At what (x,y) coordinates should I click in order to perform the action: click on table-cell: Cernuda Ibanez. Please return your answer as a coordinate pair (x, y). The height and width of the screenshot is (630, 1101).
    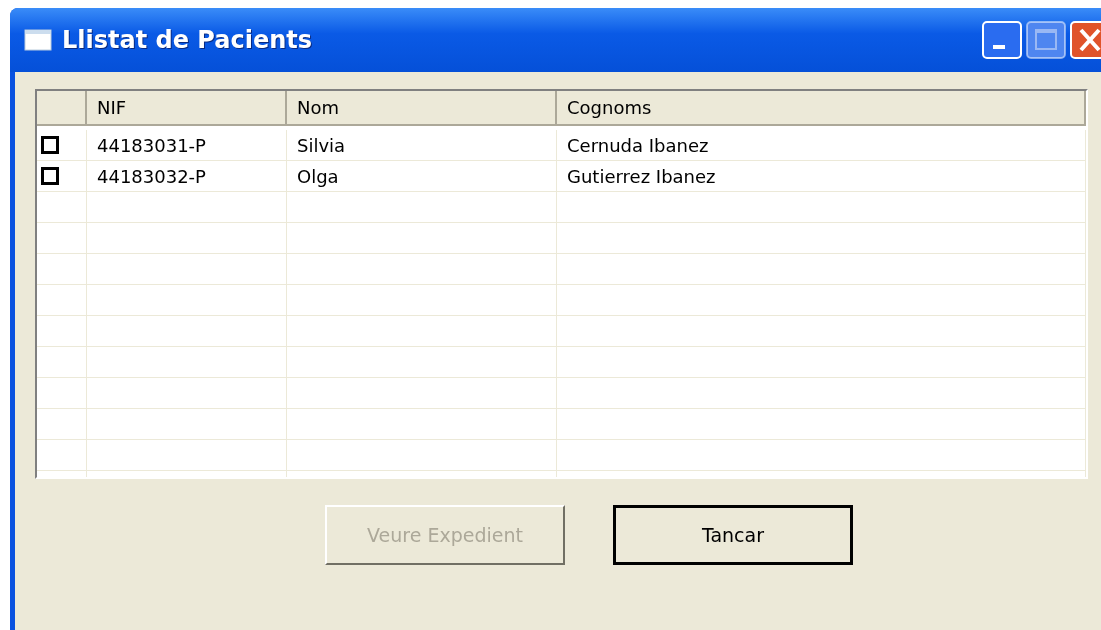
    Looking at the image, I should click on (821, 145).